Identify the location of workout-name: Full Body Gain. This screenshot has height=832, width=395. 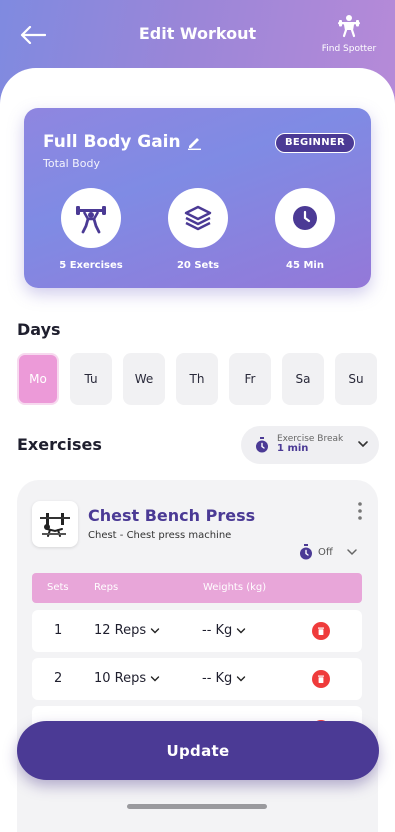
(112, 142).